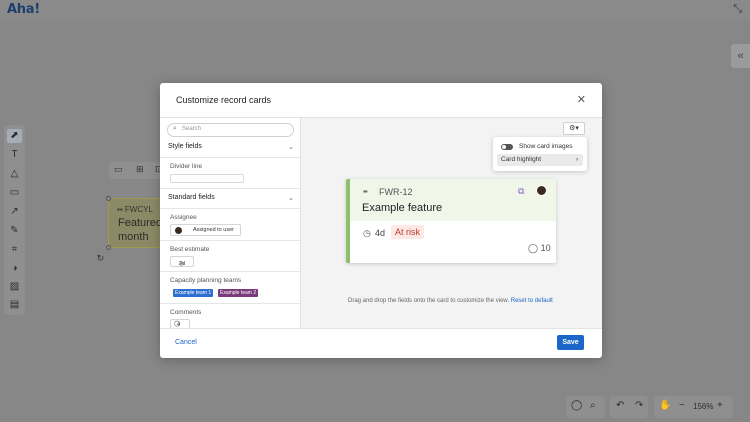 The width and height of the screenshot is (750, 422). I want to click on whiteboard-toolbar: ⬈ T △ ▭ ↗ ✎ ⌗ ◑ ▨ ▤, so click(14, 220).